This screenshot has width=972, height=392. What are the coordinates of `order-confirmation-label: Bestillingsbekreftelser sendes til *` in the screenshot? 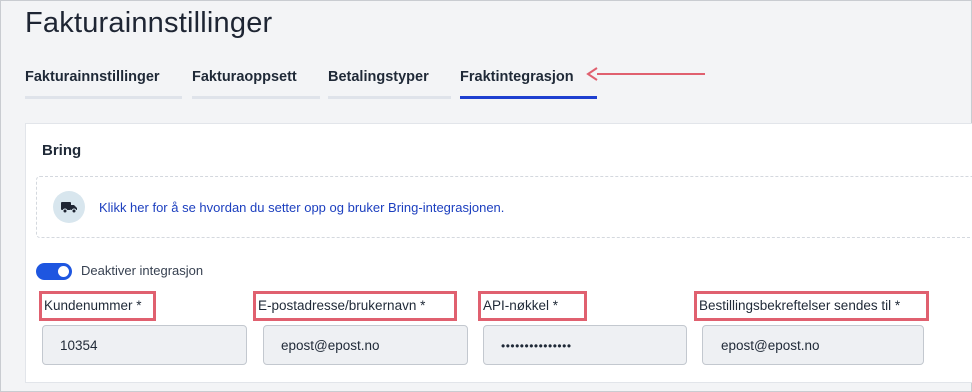 It's located at (811, 306).